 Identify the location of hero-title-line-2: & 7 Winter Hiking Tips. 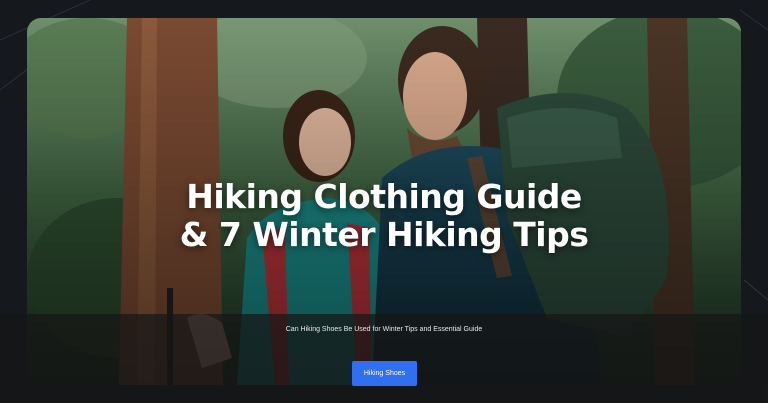
(384, 234).